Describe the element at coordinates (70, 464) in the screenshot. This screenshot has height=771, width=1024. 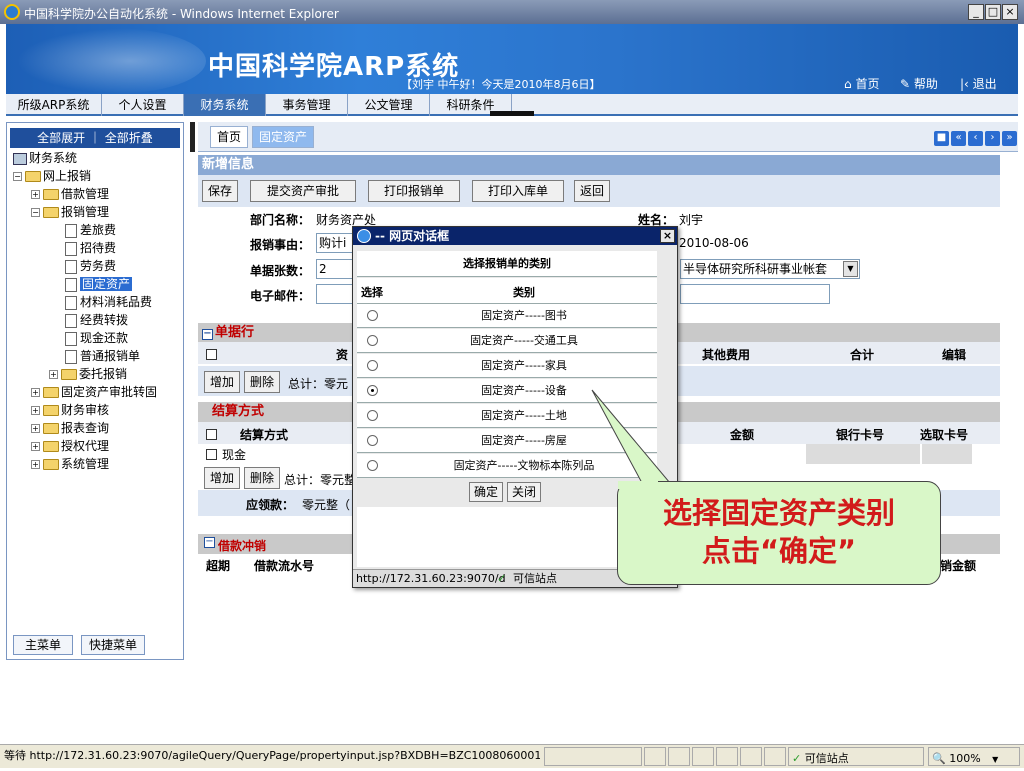
I see `tree-item-system-mgmt: + 系统管理` at that location.